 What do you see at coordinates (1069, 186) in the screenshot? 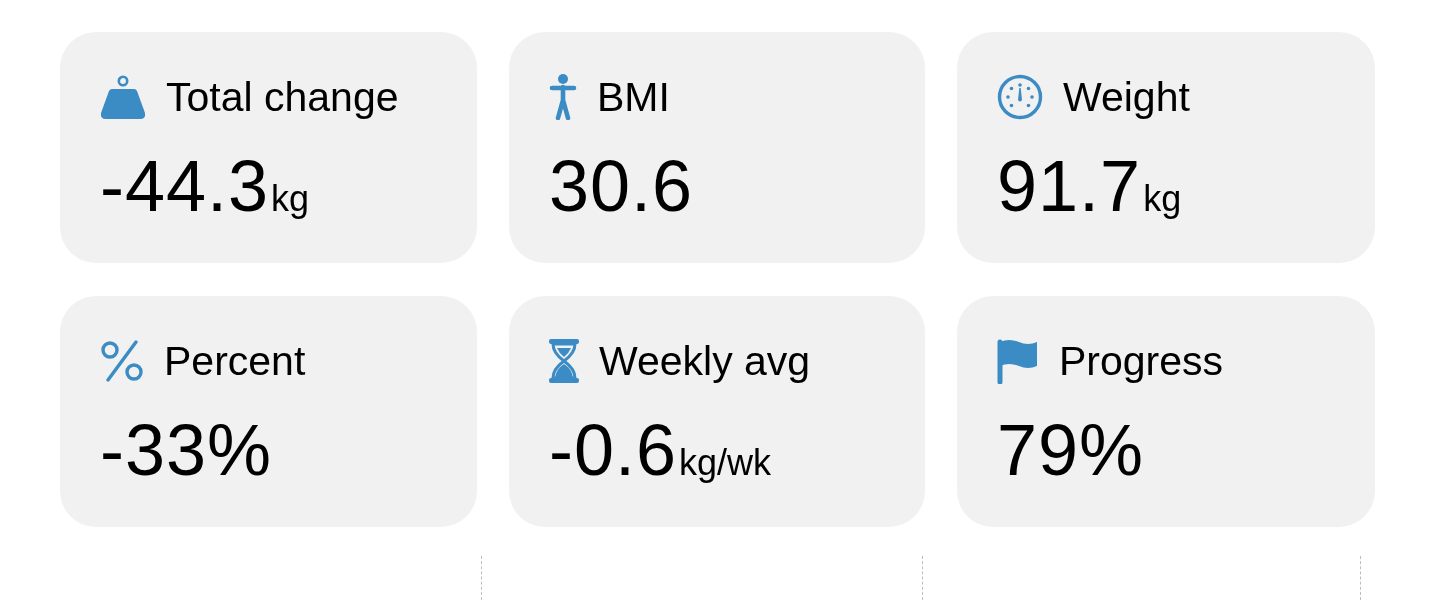
I see `stat-value: 91.7` at bounding box center [1069, 186].